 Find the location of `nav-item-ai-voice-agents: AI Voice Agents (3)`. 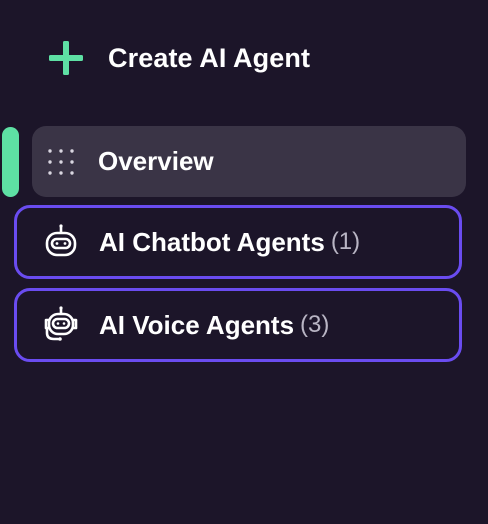

nav-item-ai-voice-agents: AI Voice Agents (3) is located at coordinates (238, 325).